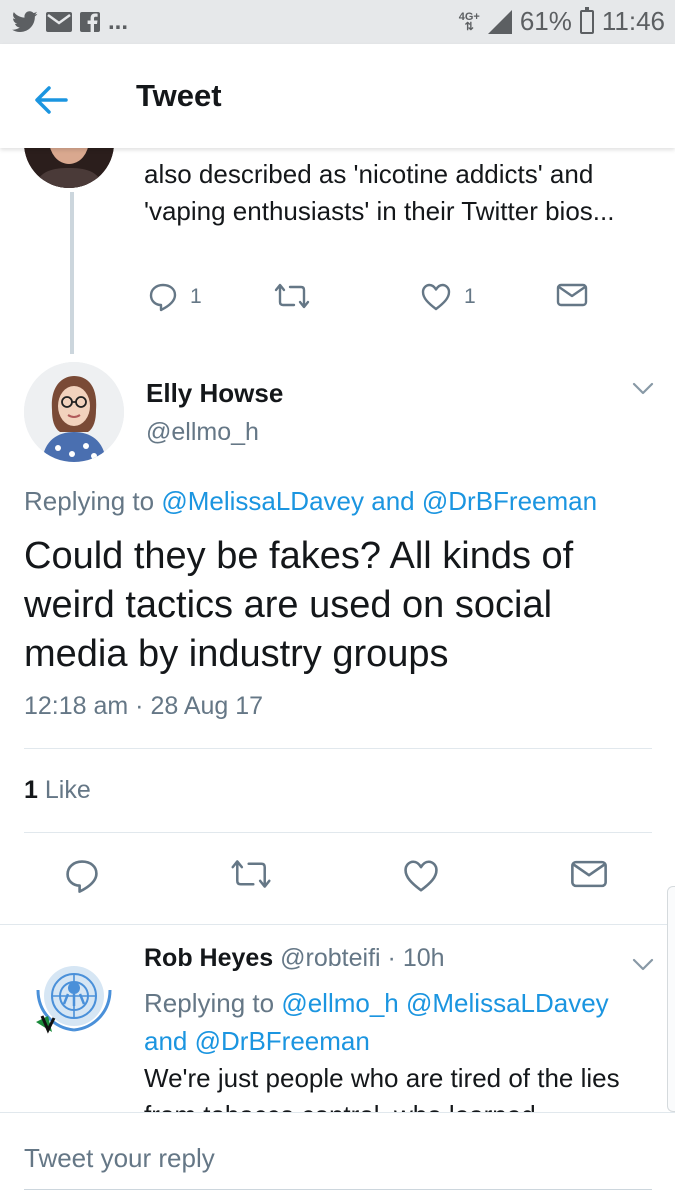  Describe the element at coordinates (416, 958) in the screenshot. I see `tweet-age: · 10h` at that location.